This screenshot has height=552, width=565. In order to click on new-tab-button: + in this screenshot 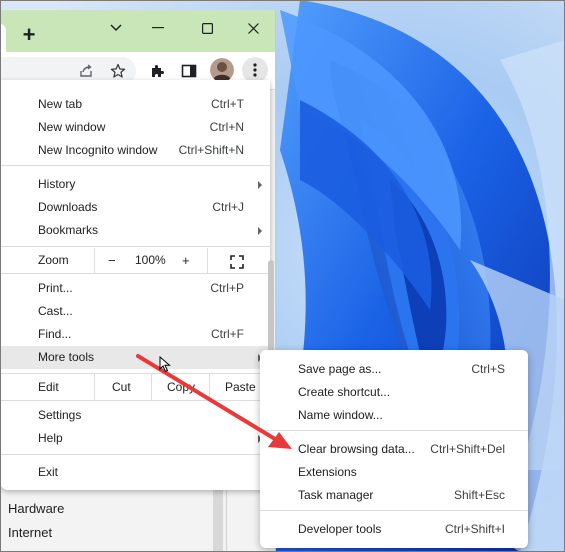, I will do `click(29, 35)`.